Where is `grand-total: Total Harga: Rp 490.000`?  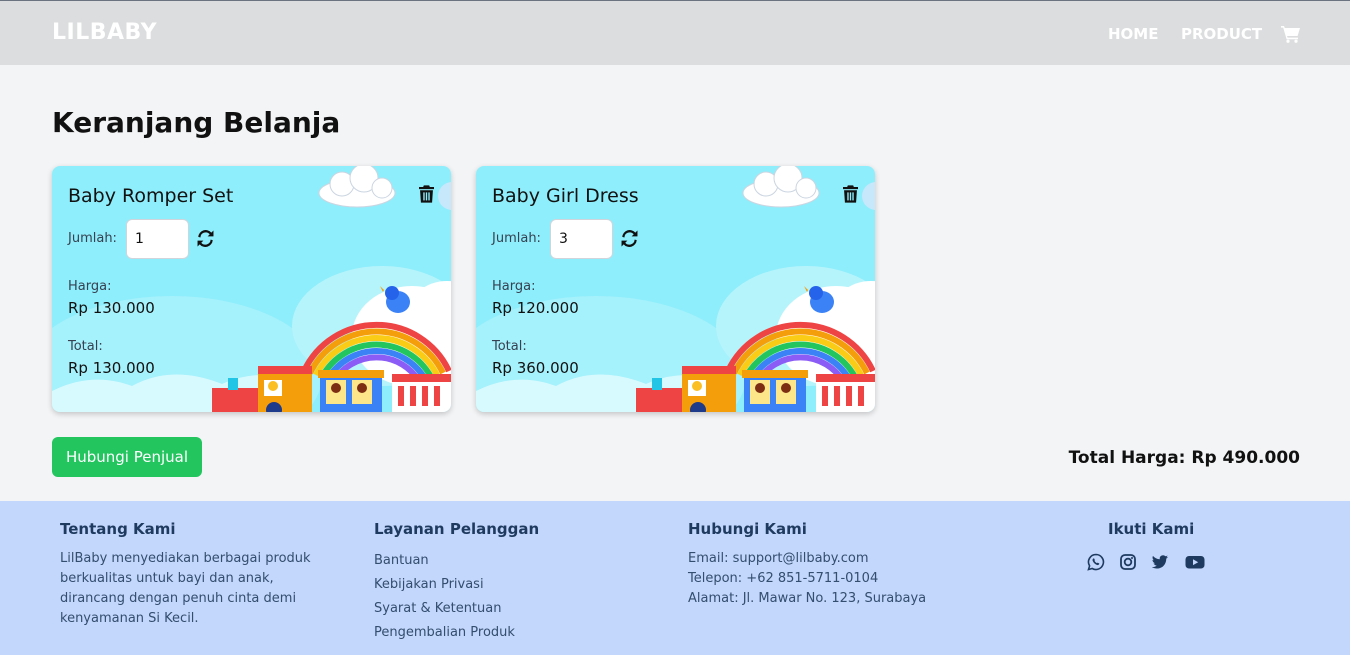
grand-total: Total Harga: Rp 490.000 is located at coordinates (1184, 458).